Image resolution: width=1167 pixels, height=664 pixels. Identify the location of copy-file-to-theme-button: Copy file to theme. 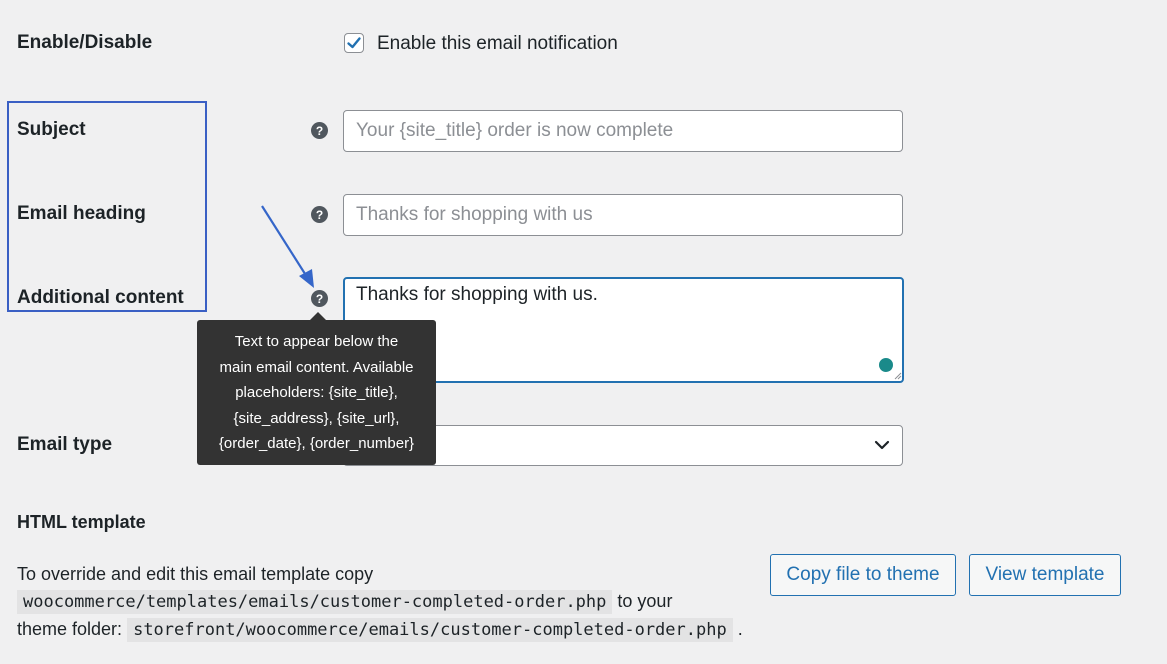
(863, 575).